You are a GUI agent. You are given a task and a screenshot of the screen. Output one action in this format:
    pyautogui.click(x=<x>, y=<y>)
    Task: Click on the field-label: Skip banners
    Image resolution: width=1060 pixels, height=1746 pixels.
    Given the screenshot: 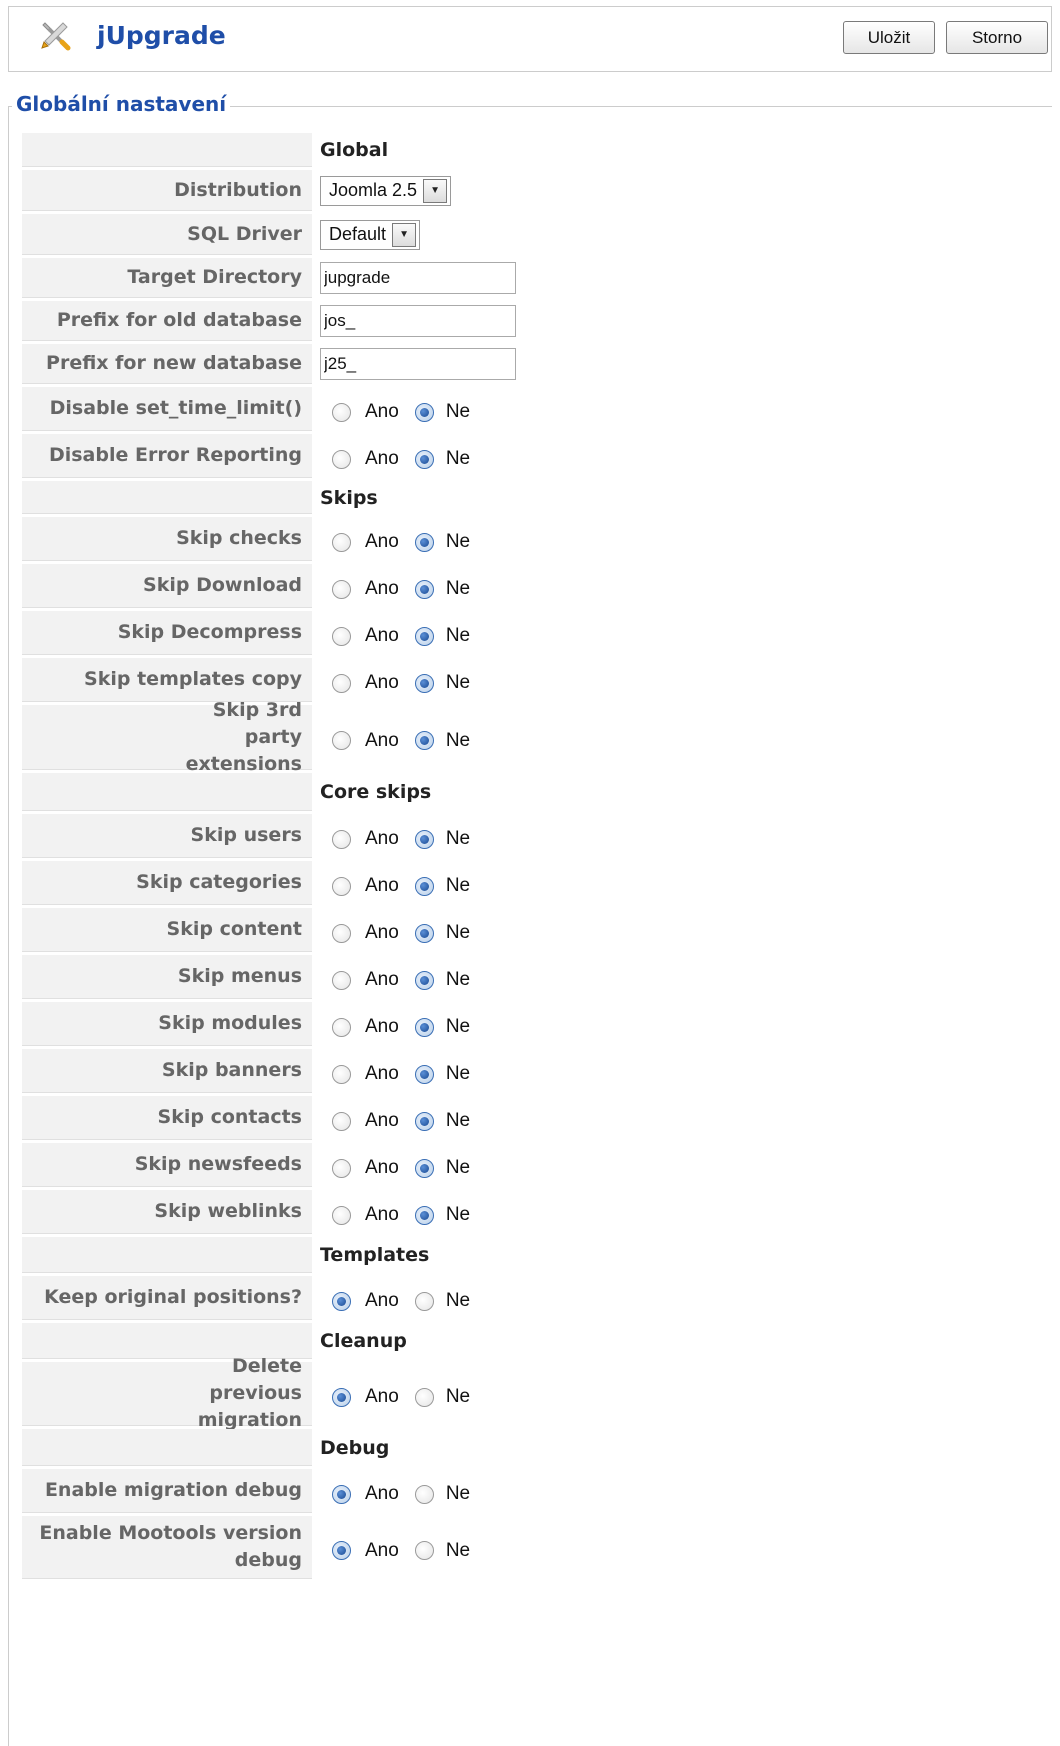 What is the action you would take?
    pyautogui.click(x=167, y=1071)
    